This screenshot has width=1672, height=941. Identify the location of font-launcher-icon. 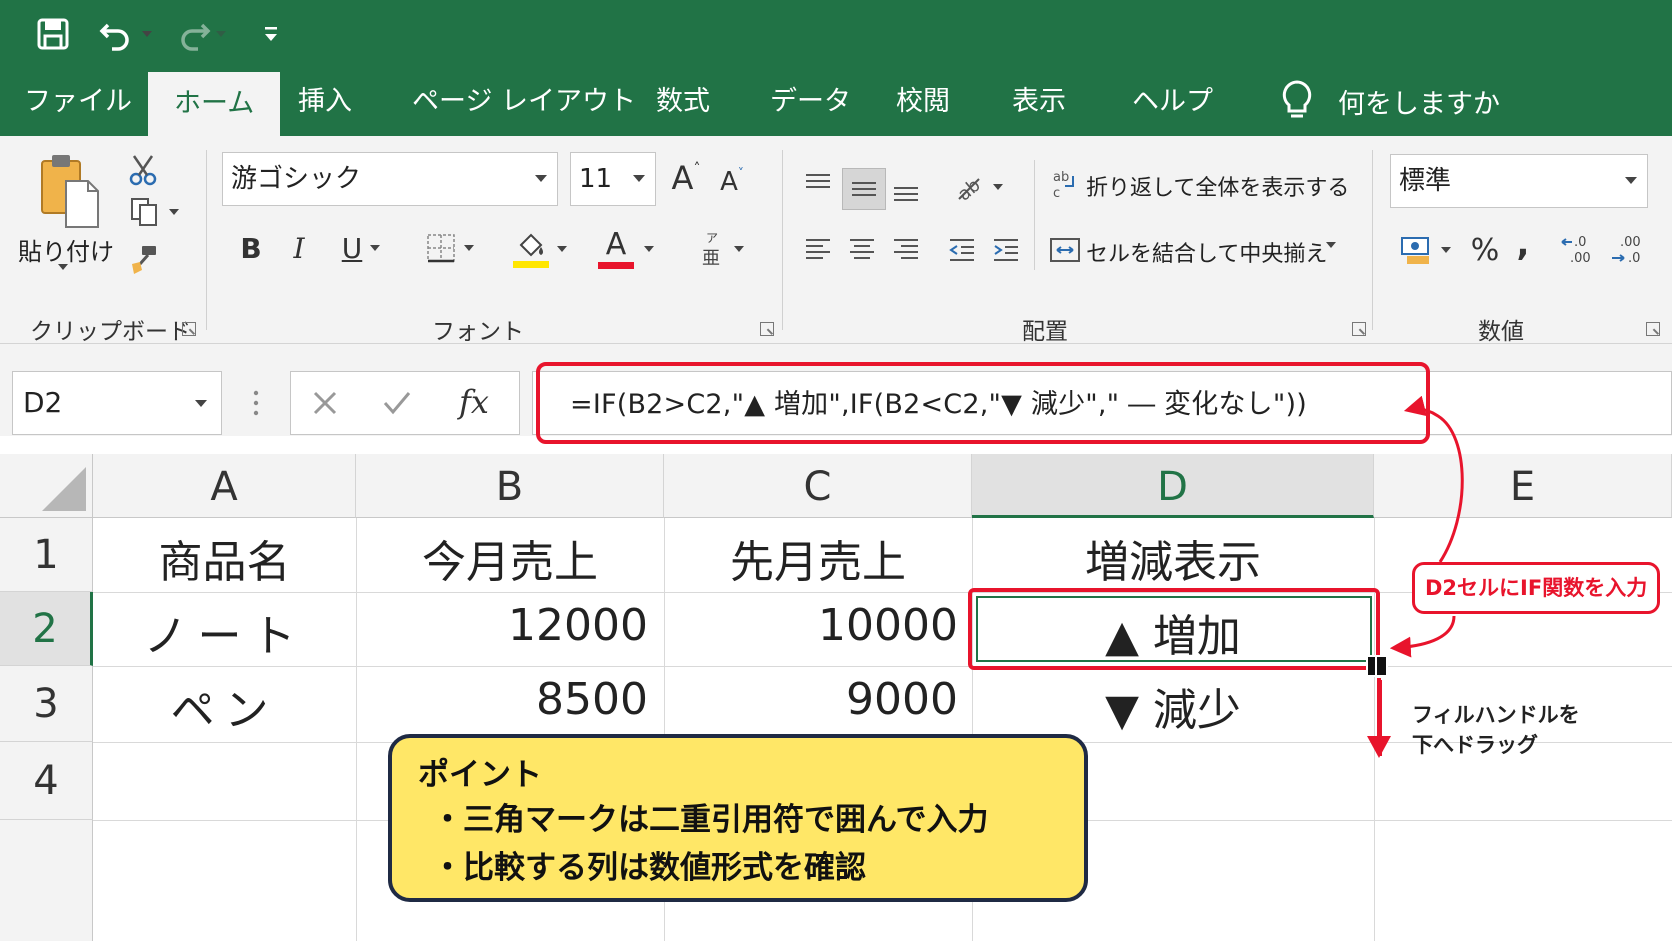
(767, 329).